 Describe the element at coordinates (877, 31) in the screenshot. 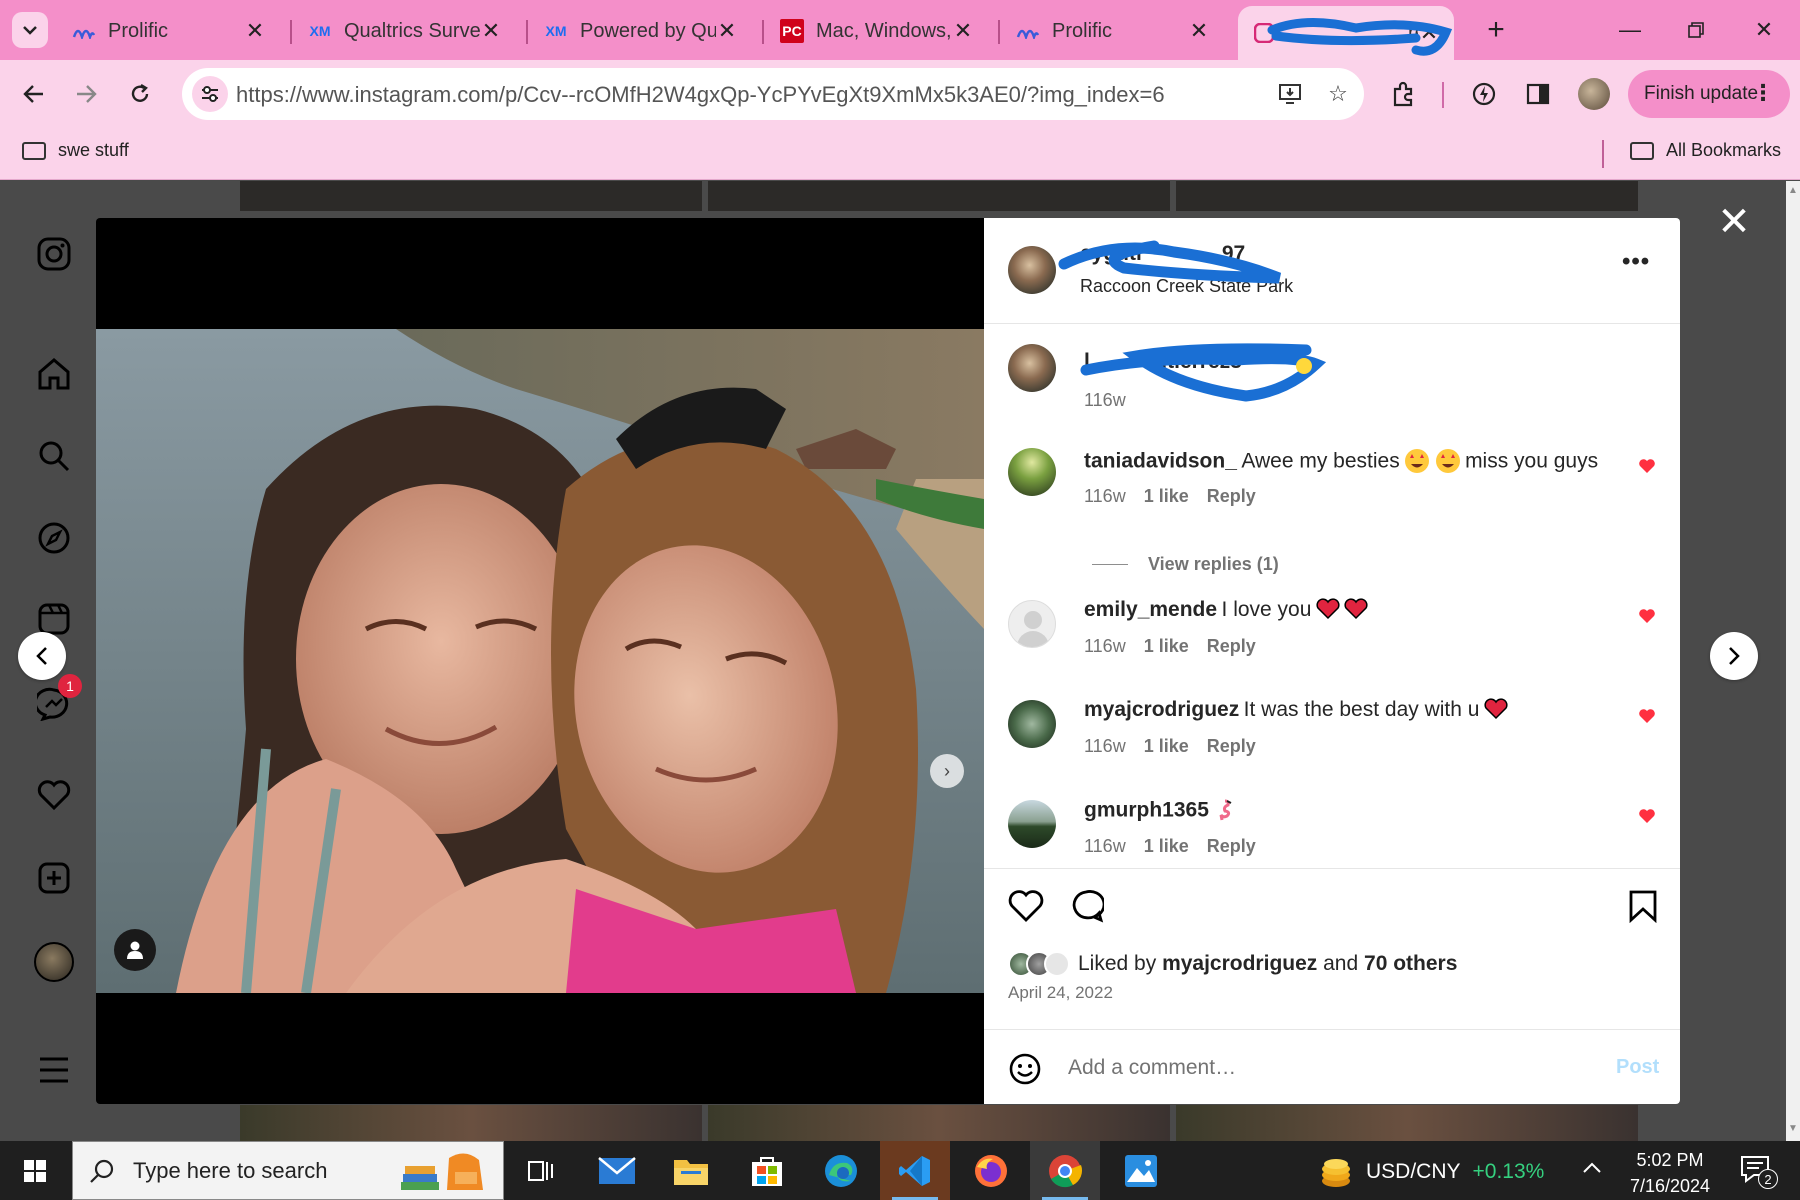

I see `tab-pc-mag: PC Mac, Windows, ( ✕` at that location.